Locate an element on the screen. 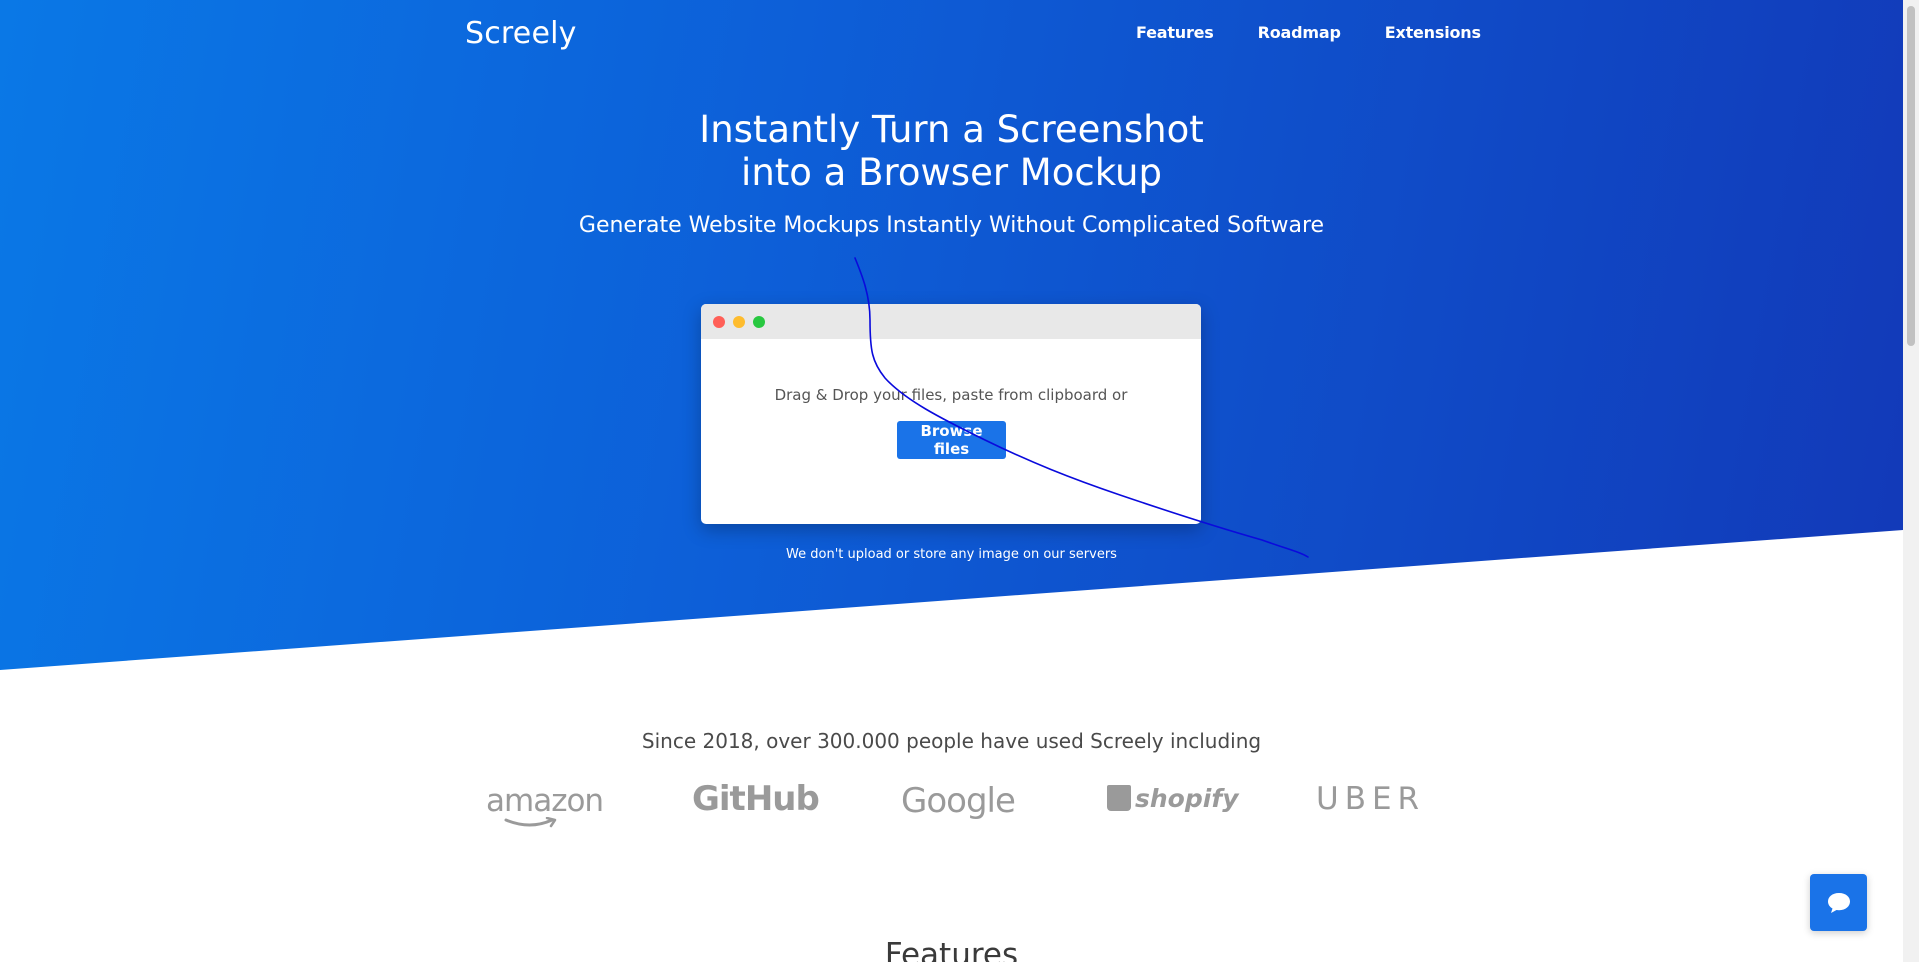  features-heading: Features is located at coordinates (951, 949).